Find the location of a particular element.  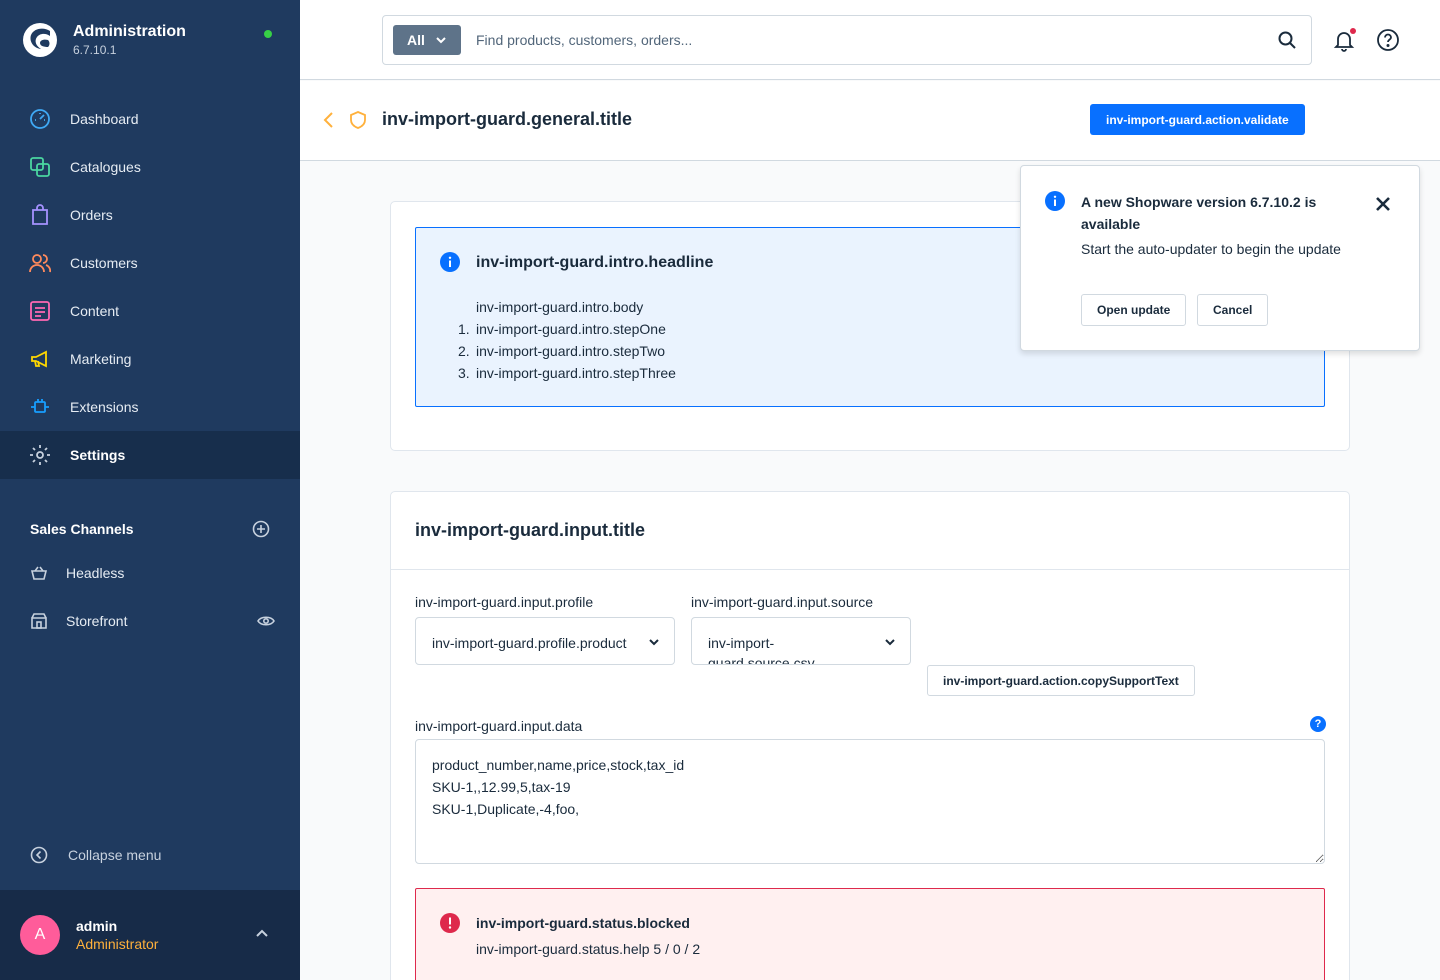

nav-item-content: Content is located at coordinates (150, 311).